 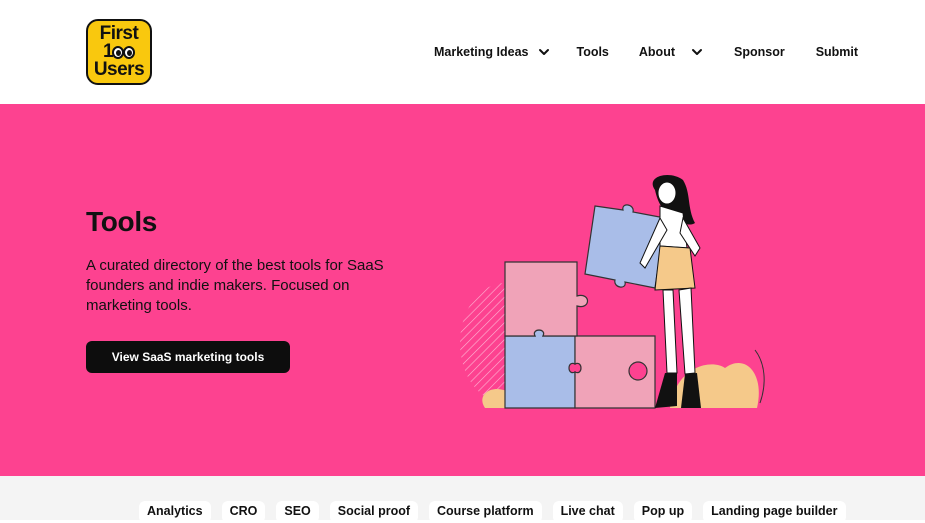 I want to click on nav-item-label: Sponsor, so click(x=759, y=52).